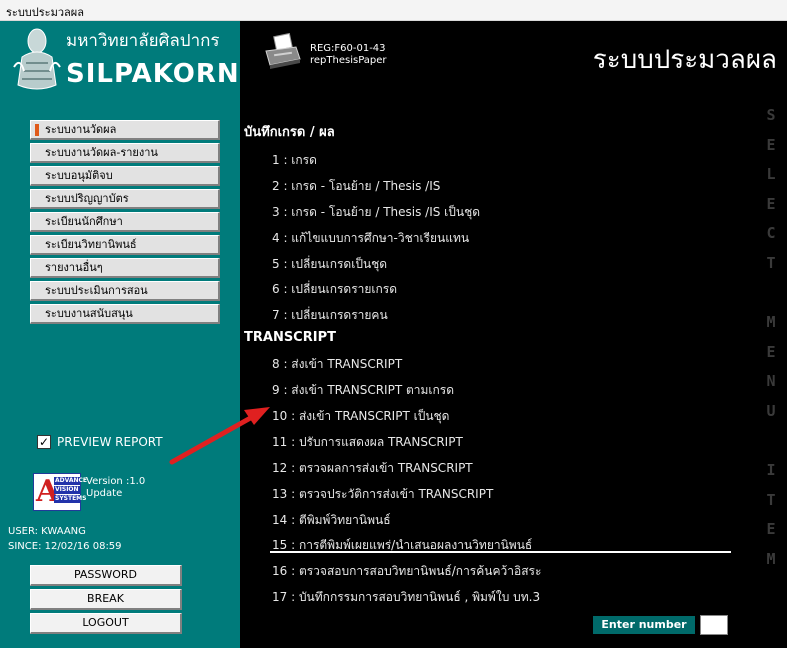 The width and height of the screenshot is (787, 648). I want to click on menu-option-12: 12 : ตรวจผลการส่งเข้า TRANSCRIPT, so click(372, 468).